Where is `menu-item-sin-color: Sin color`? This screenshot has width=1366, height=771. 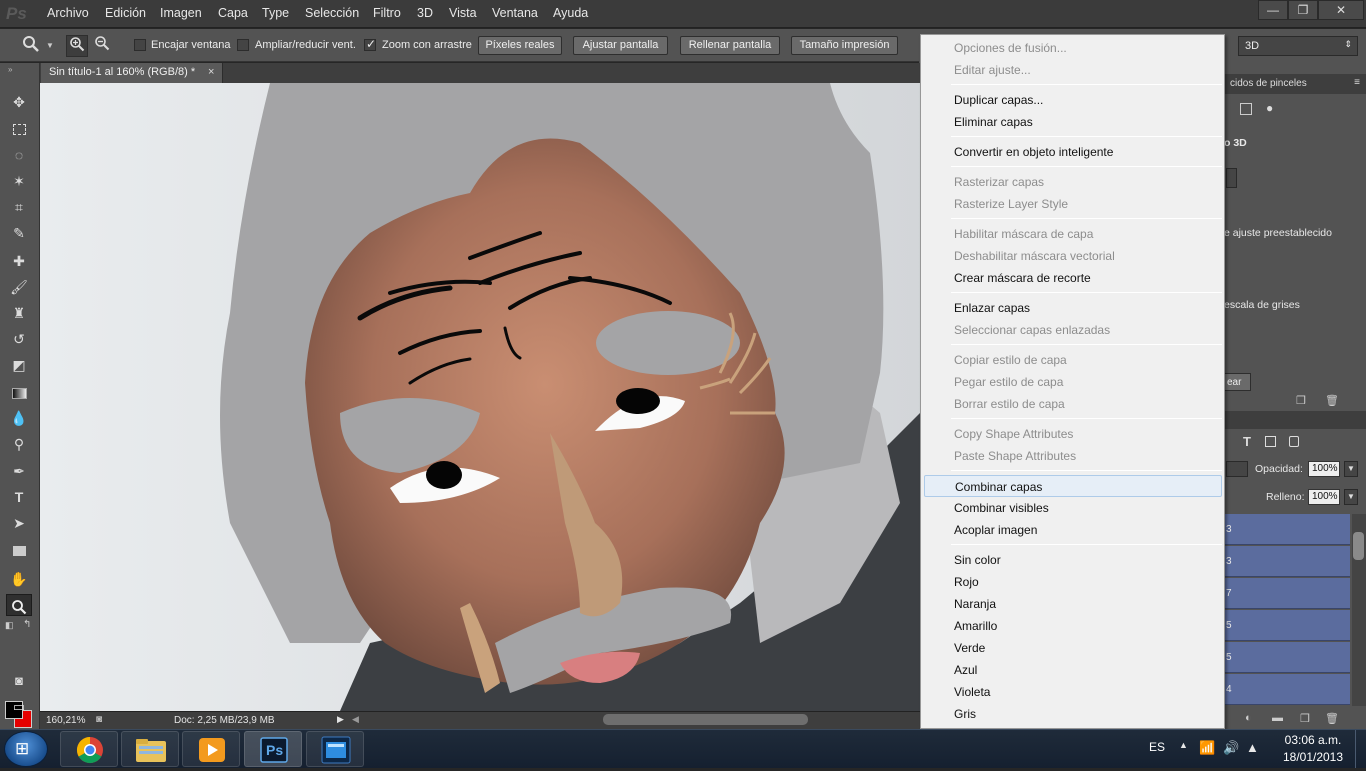 menu-item-sin-color: Sin color is located at coordinates (1072, 560).